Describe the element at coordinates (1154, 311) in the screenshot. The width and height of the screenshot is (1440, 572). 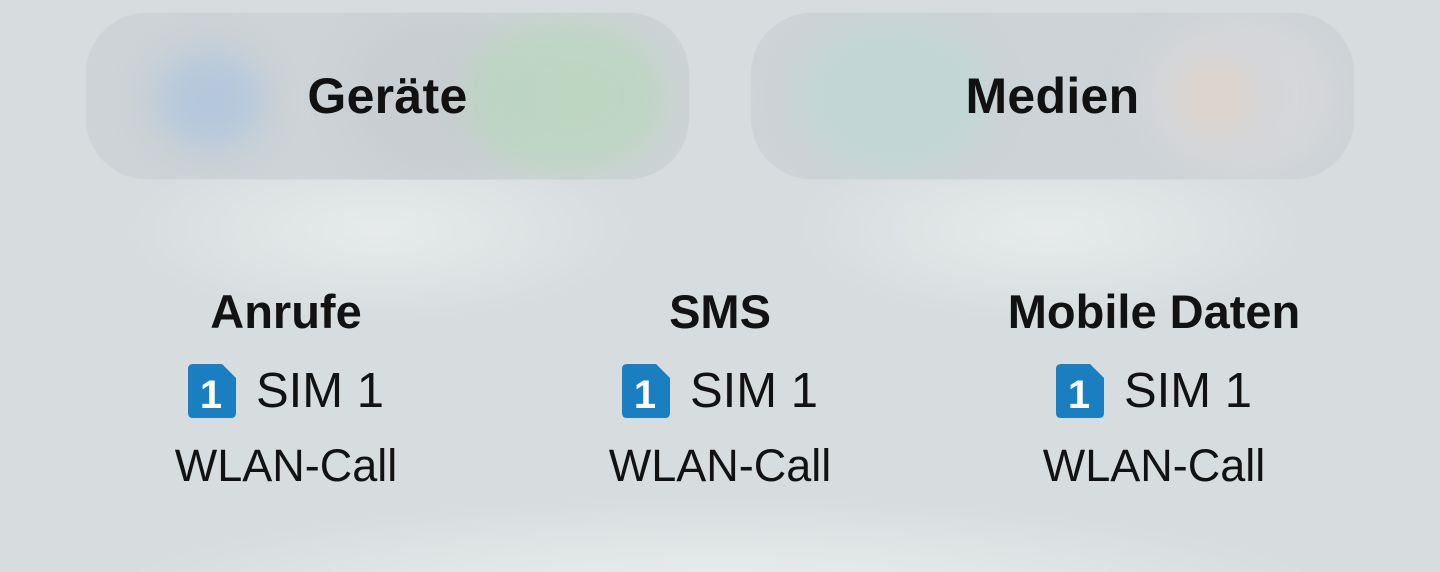
I see `mobile-data-title: Mobile Daten` at that location.